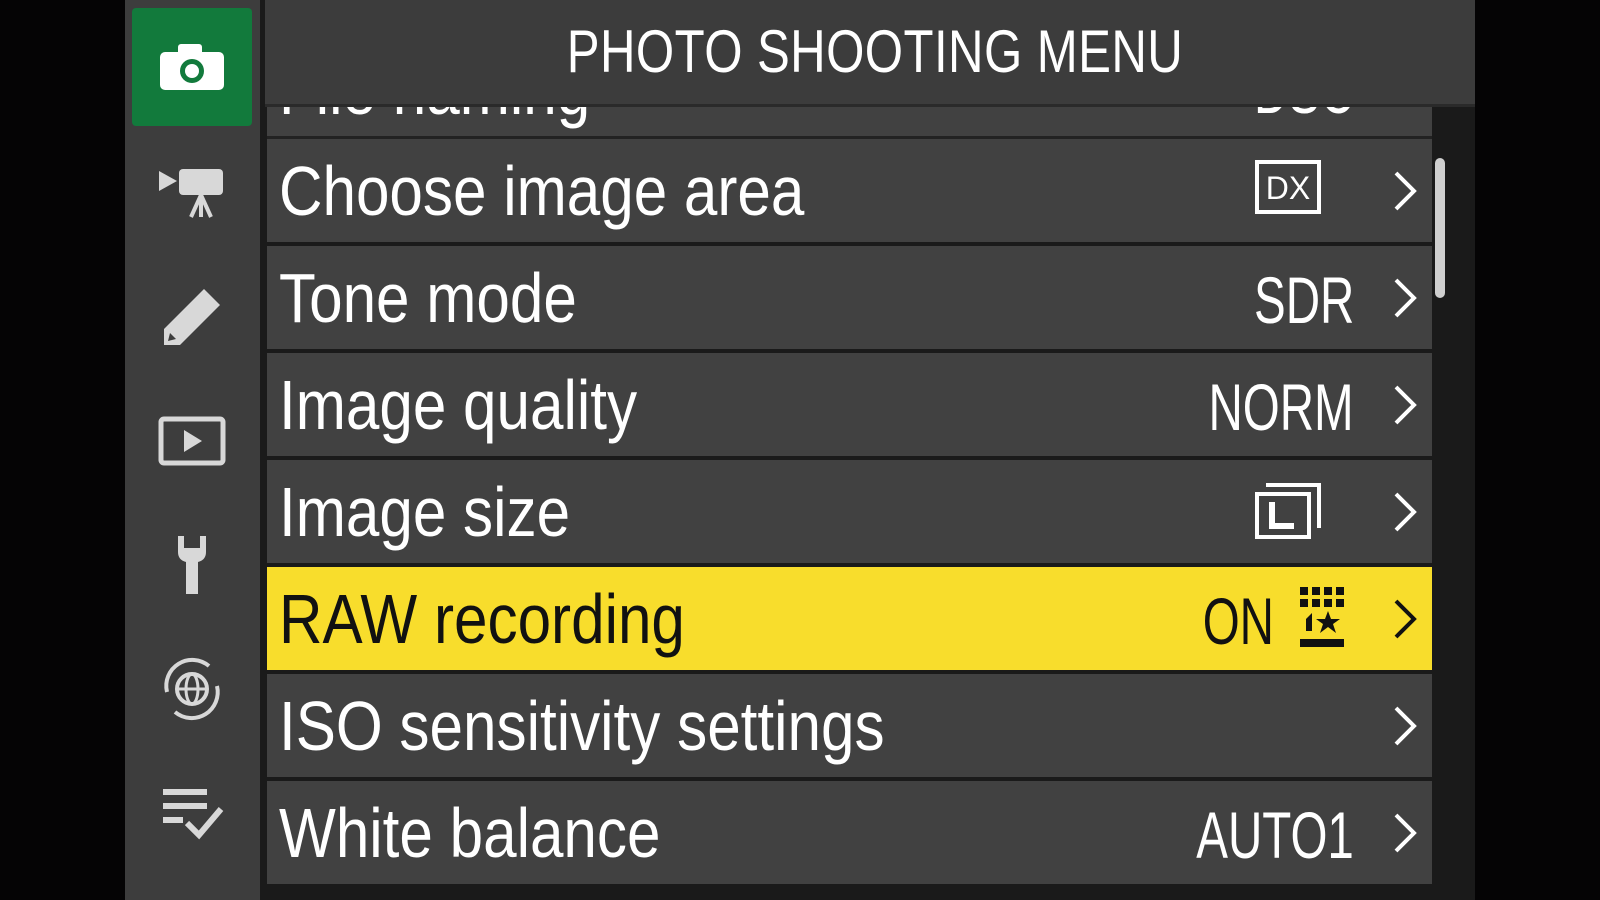 Image resolution: width=1600 pixels, height=900 pixels. Describe the element at coordinates (849, 511) in the screenshot. I see `menu-row-image-size: Image size` at that location.